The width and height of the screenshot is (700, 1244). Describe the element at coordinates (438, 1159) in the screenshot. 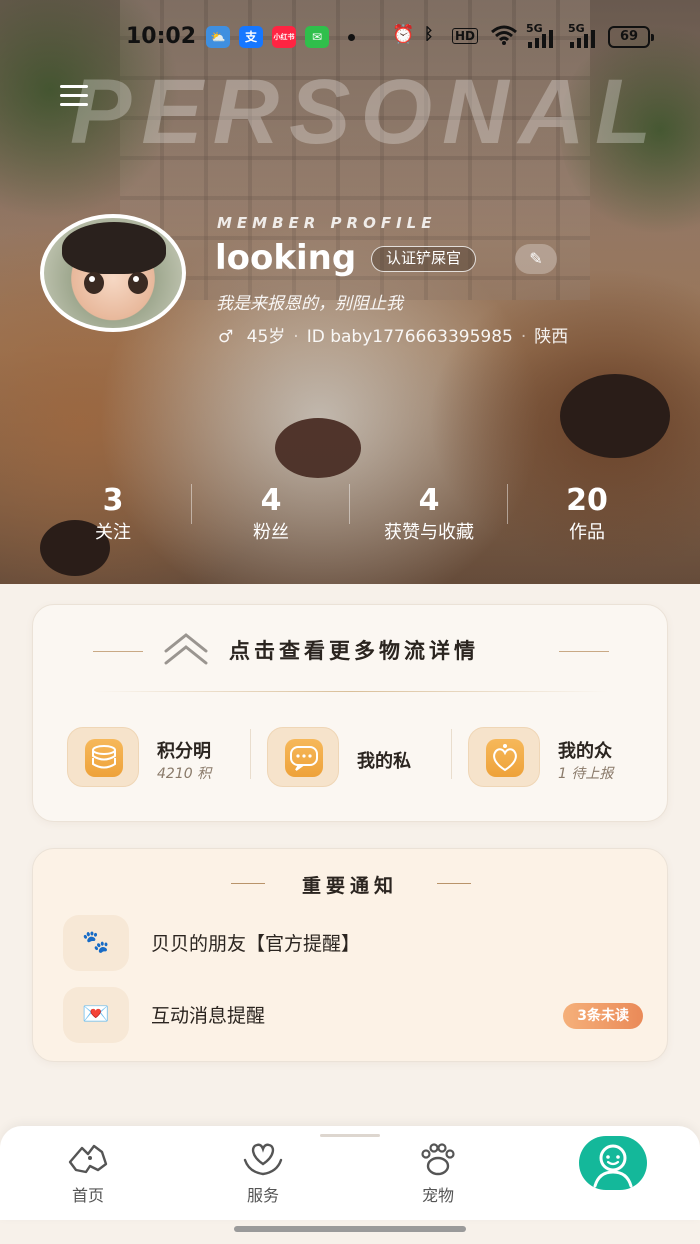

I see `paw-icon` at that location.